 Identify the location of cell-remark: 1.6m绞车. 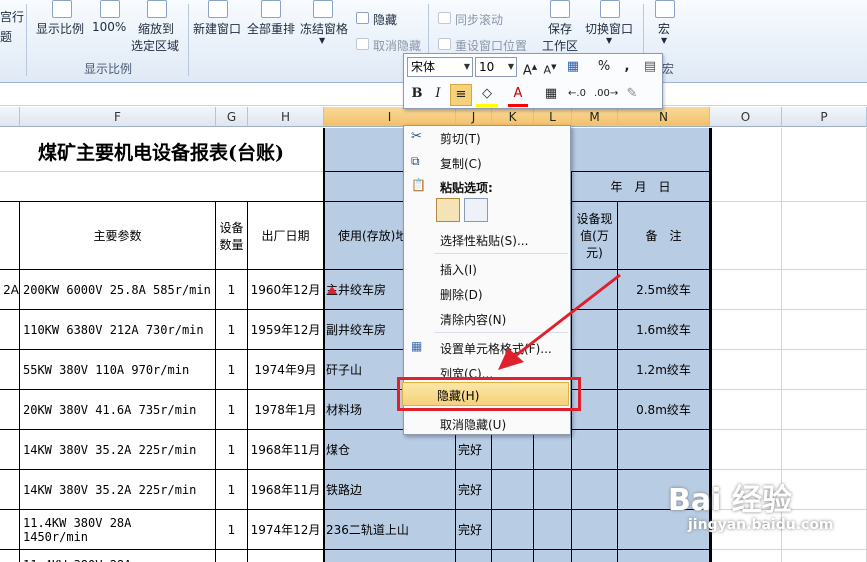
(664, 330).